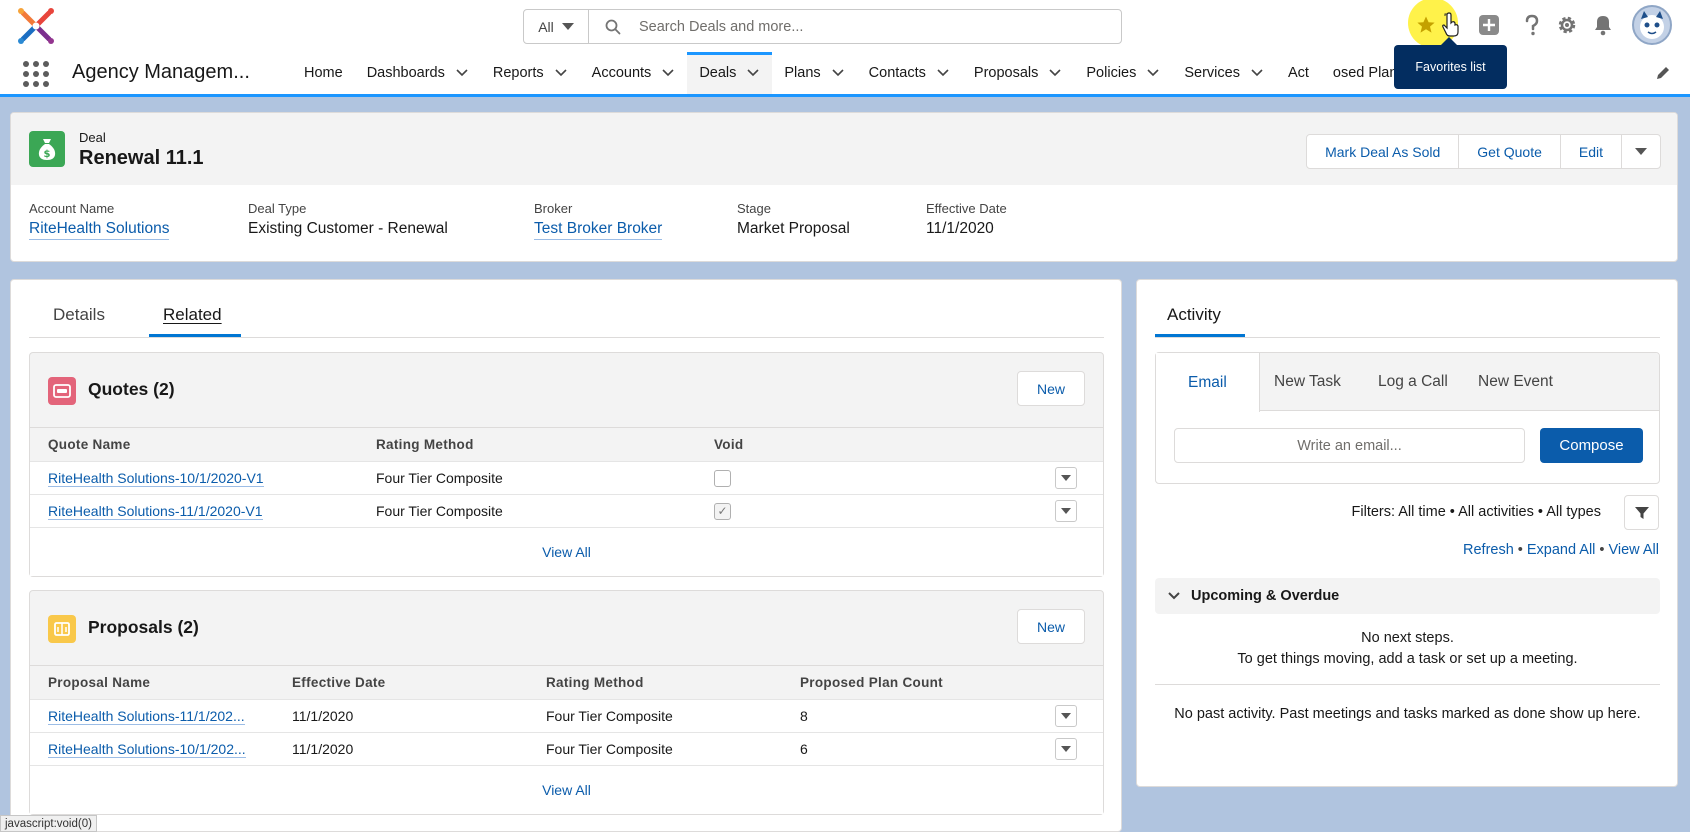  Describe the element at coordinates (1407, 596) in the screenshot. I see `upcoming-overdue-section: Upcoming & Overdue` at that location.